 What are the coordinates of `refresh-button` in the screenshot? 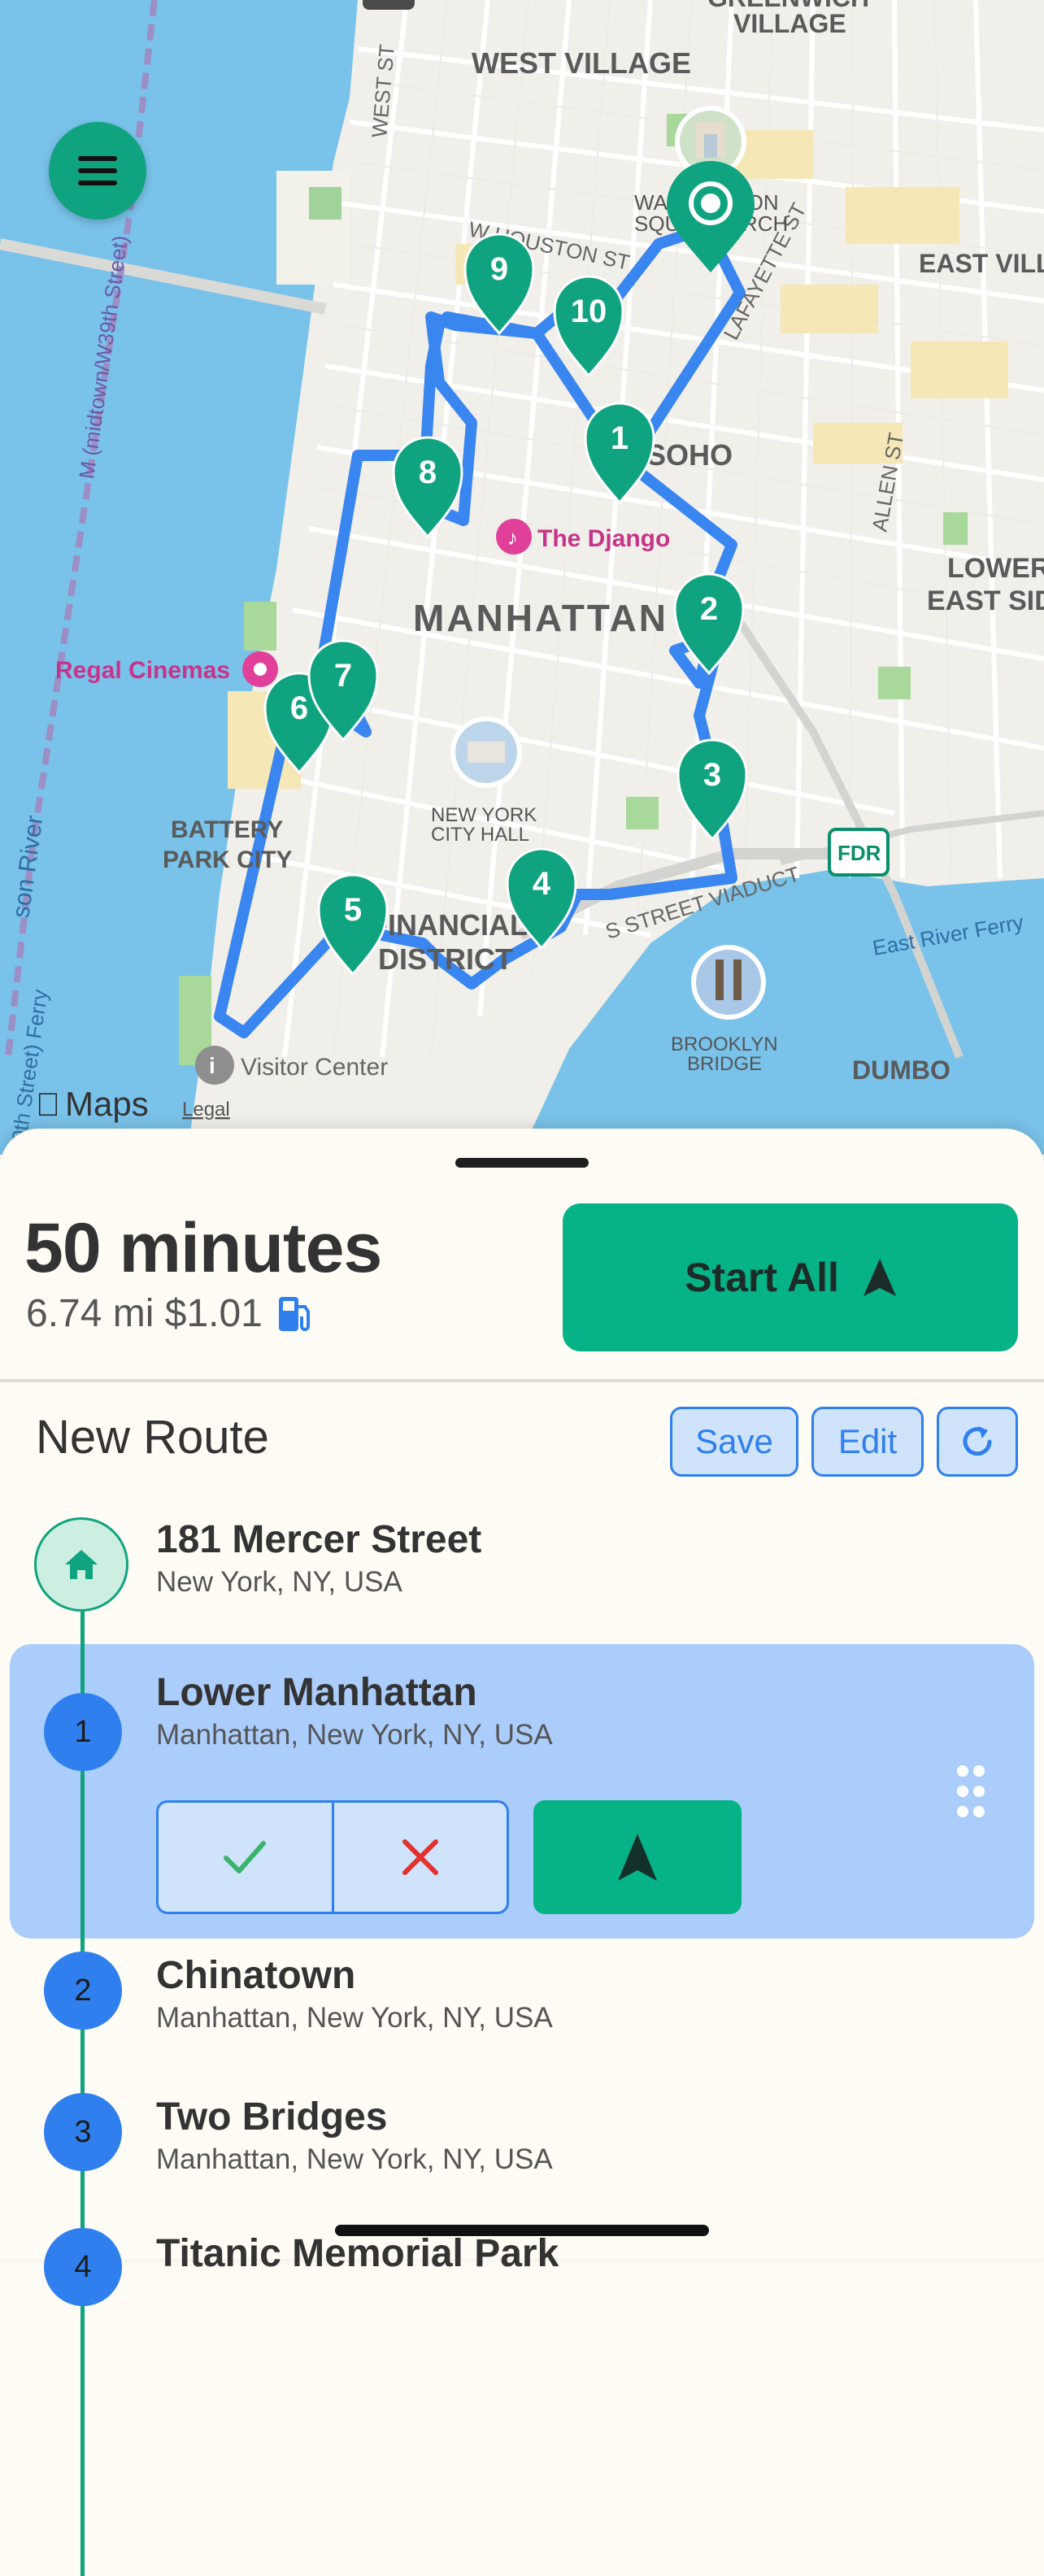 It's located at (977, 1442).